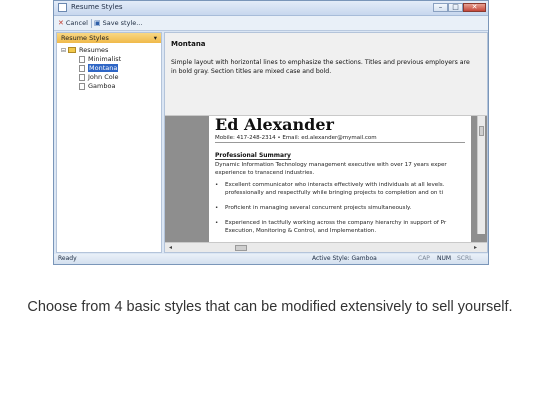  Describe the element at coordinates (97, 7) in the screenshot. I see `window-title: Resume Styles` at that location.